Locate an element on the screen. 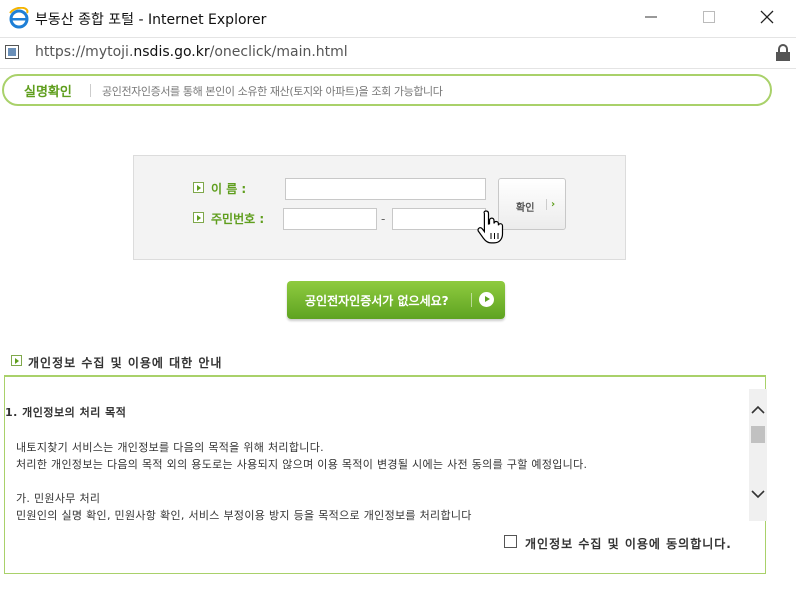 The width and height of the screenshot is (796, 608). close-icon is located at coordinates (767, 17).